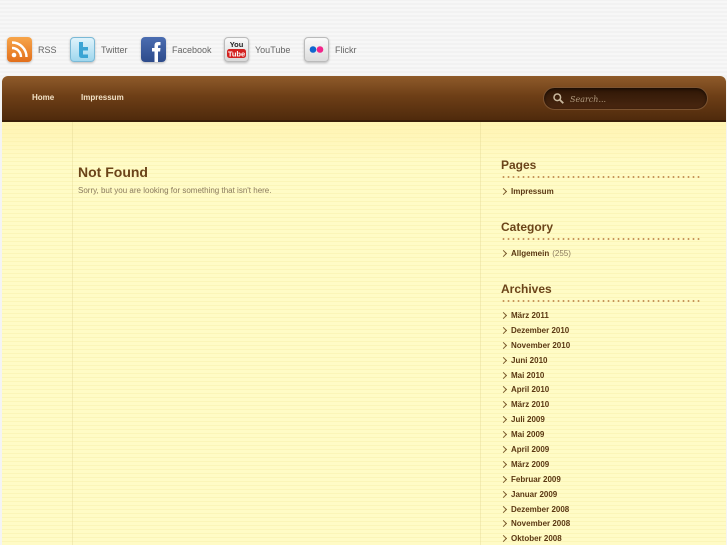  Describe the element at coordinates (529, 360) in the screenshot. I see `archive-link: Juni 2010` at that location.